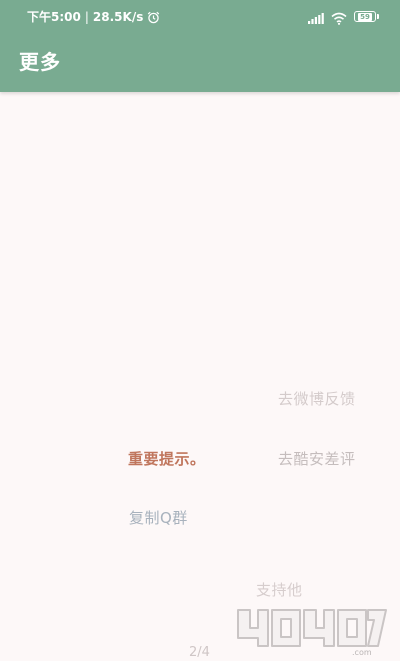  Describe the element at coordinates (311, 628) in the screenshot. I see `watermark-logo: .com` at that location.